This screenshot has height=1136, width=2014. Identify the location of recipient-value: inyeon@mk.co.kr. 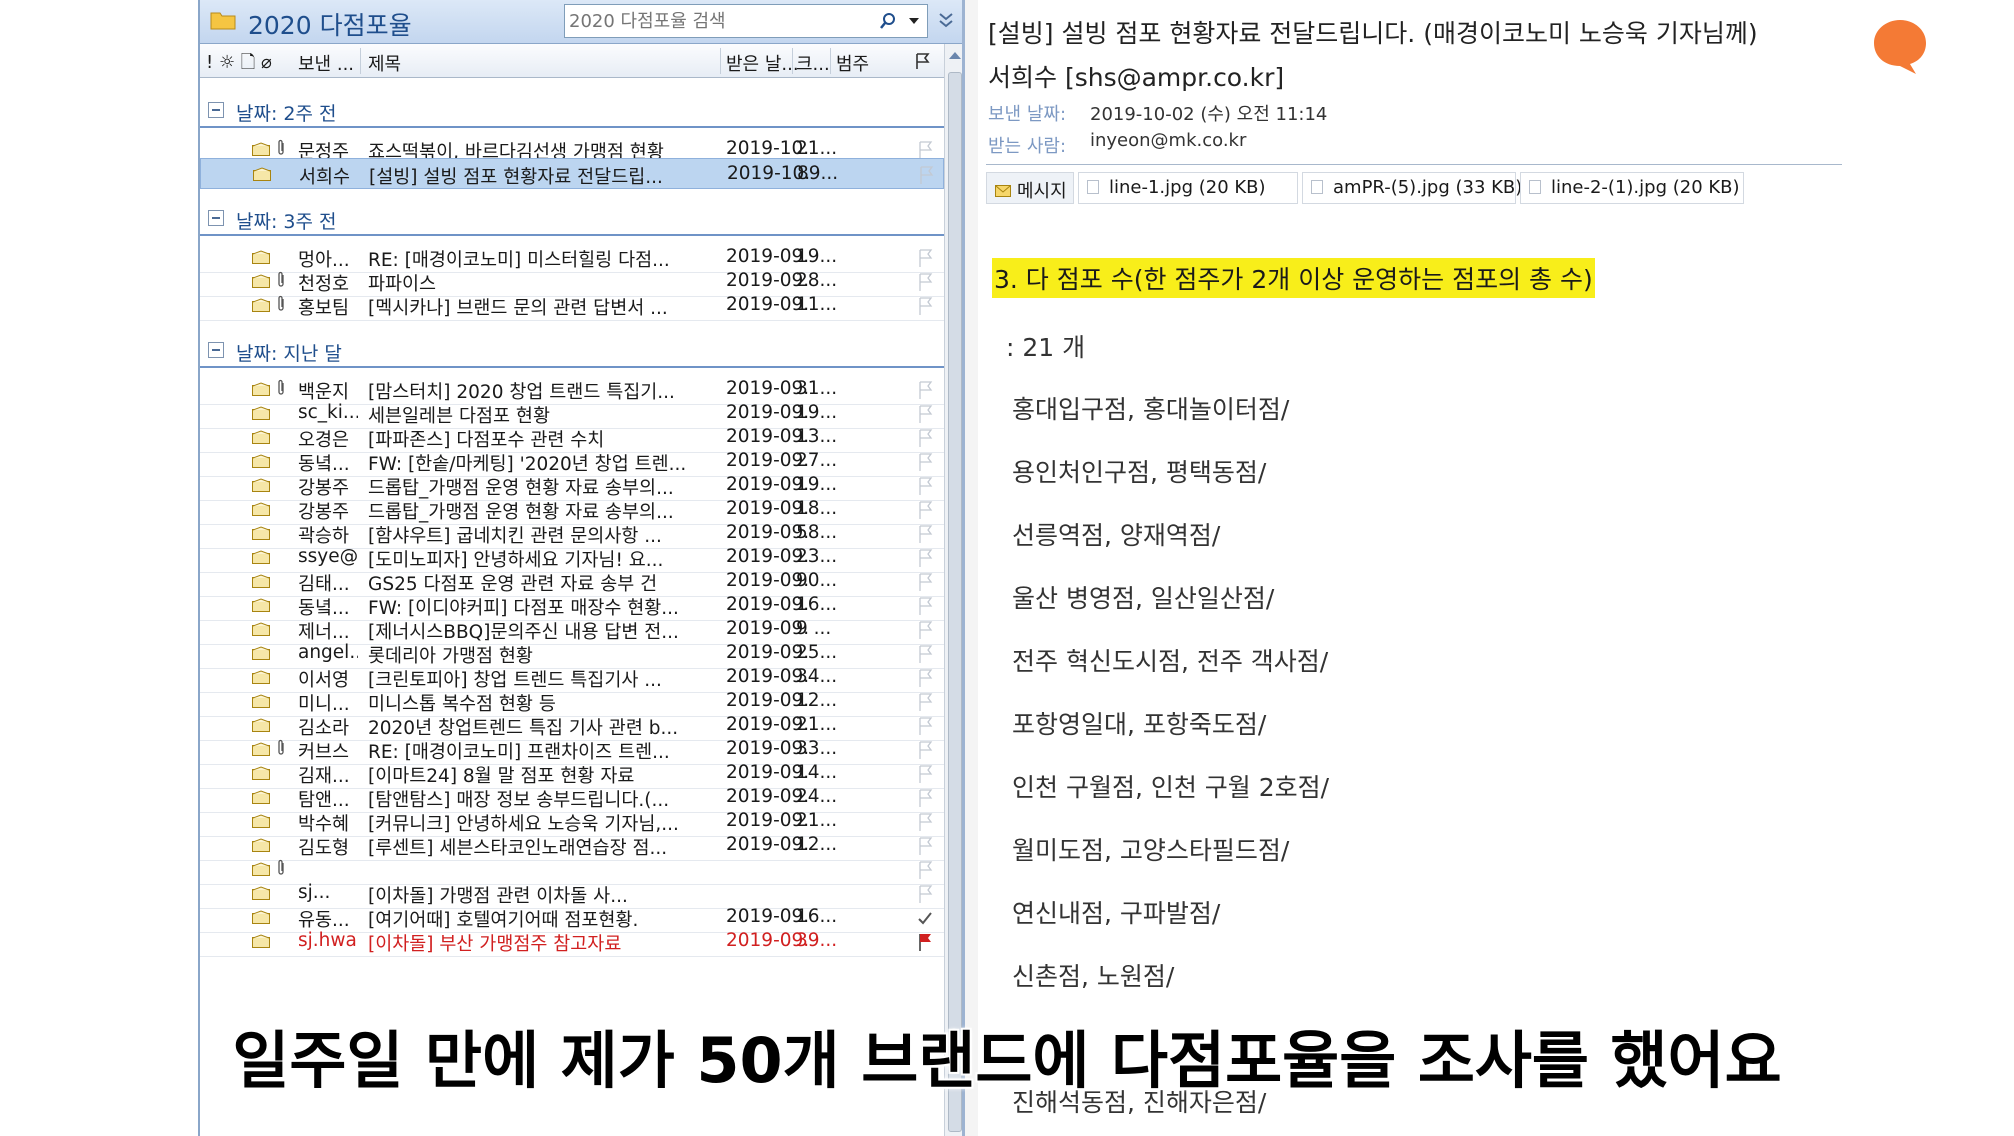
(1168, 140).